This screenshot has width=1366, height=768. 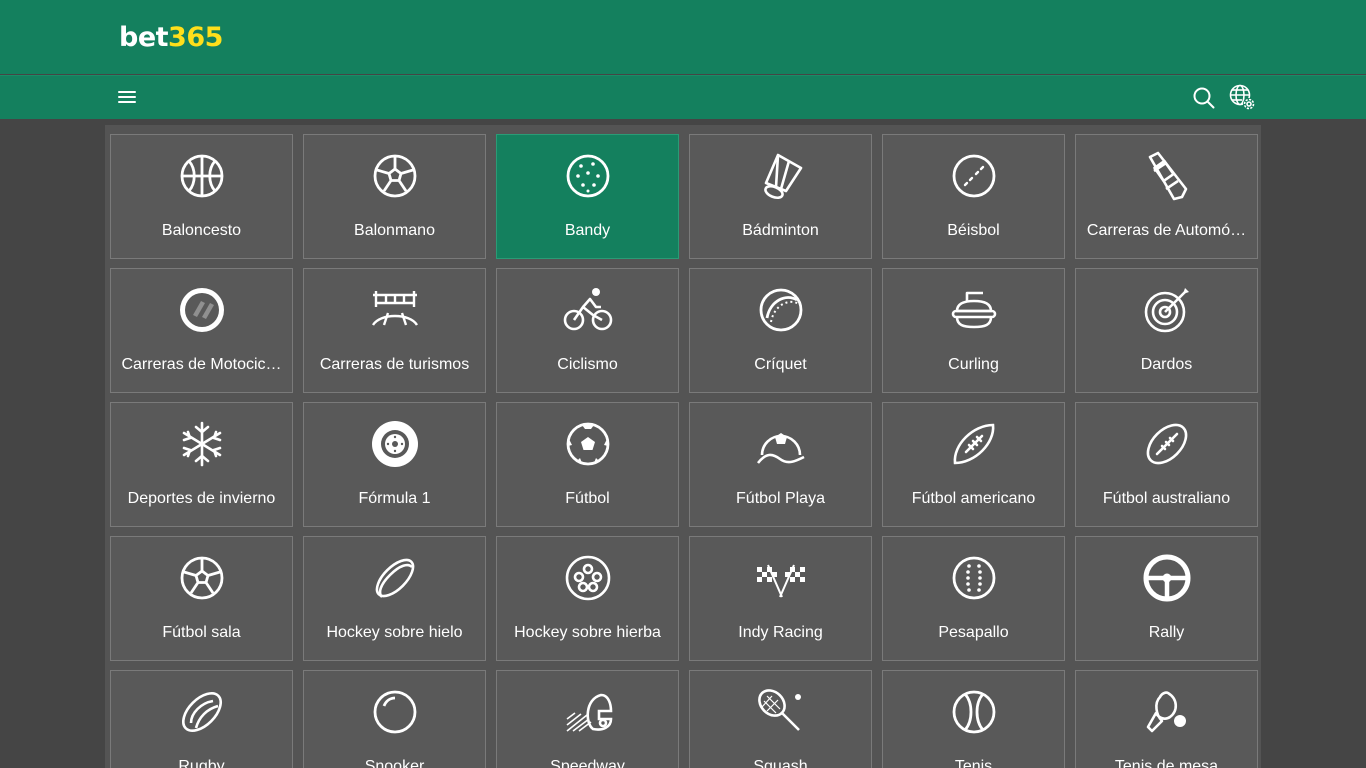 I want to click on sport-tile-futbol: Fútbol, so click(x=587, y=464).